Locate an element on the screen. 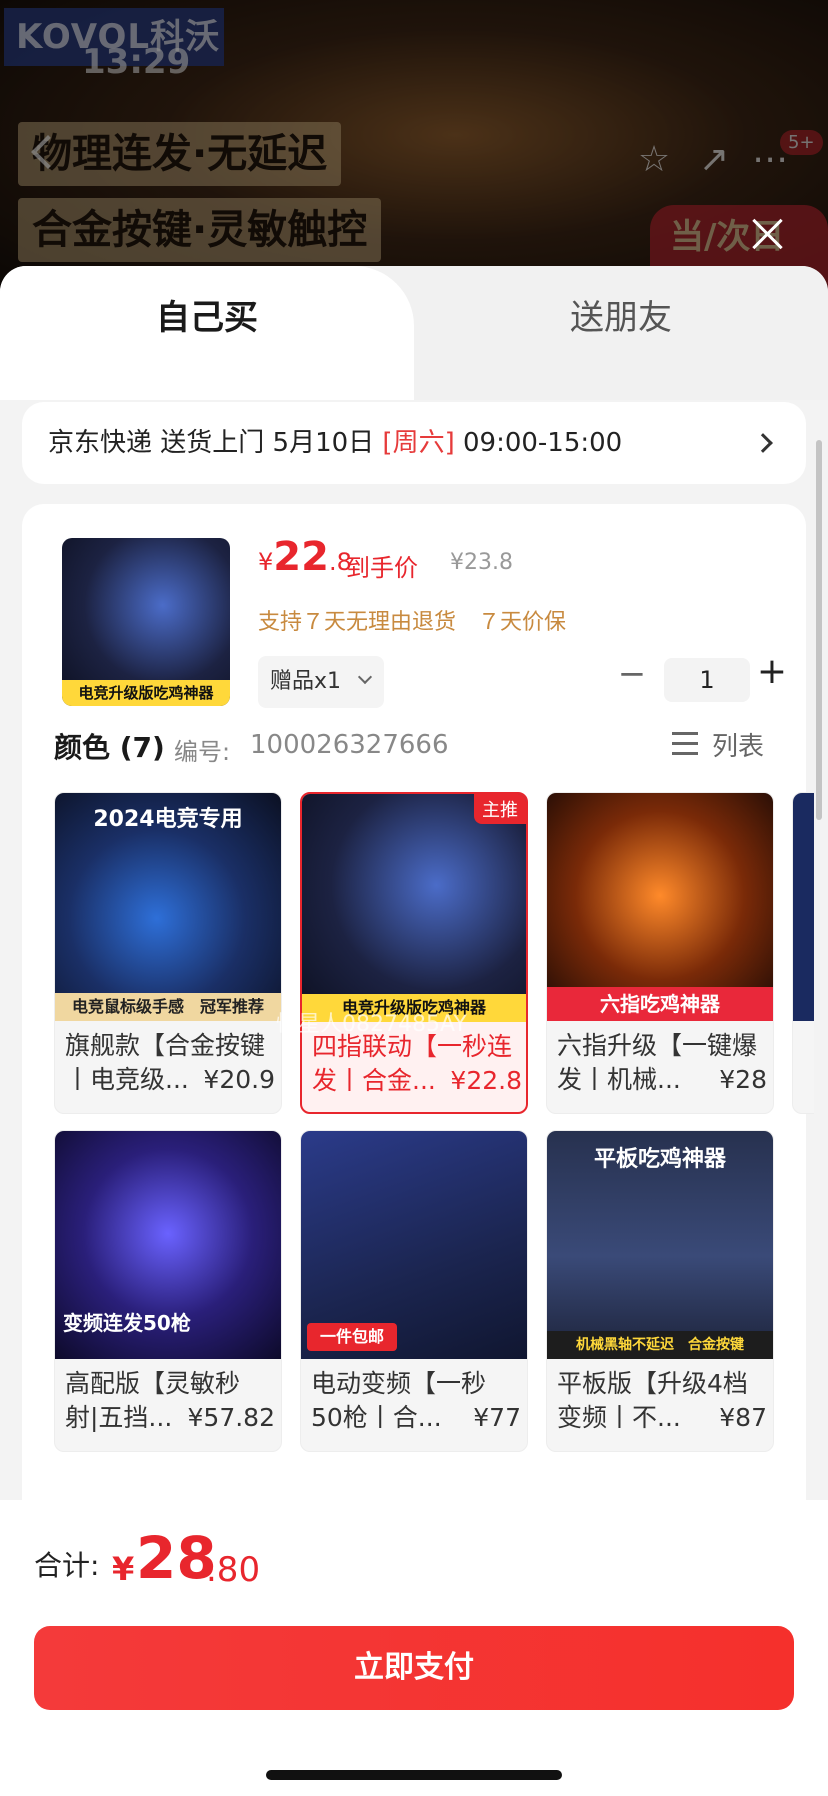  chevron-down-icon is located at coordinates (365, 677).